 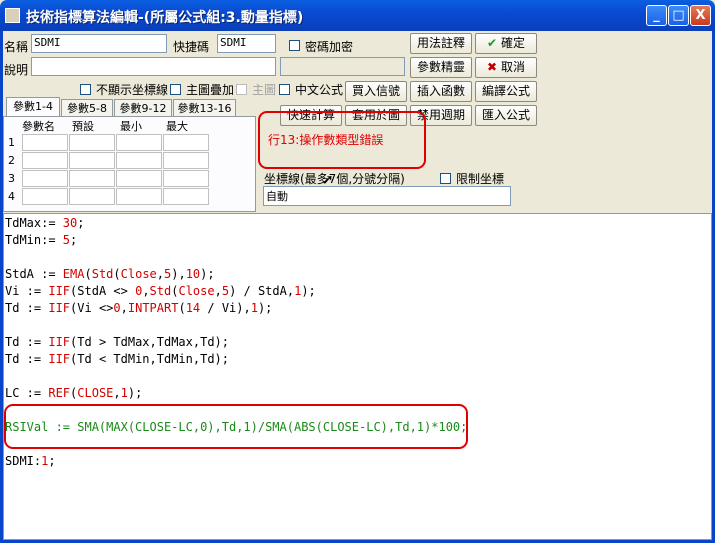 I want to click on cancel-button: ✖ 取消, so click(x=506, y=67).